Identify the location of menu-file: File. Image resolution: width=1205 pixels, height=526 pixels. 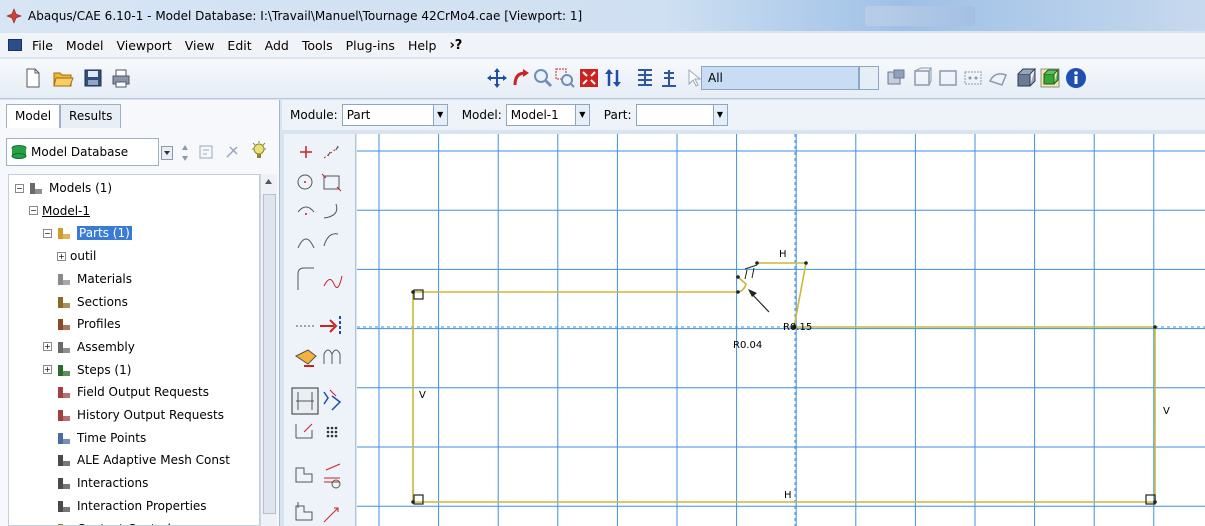
(42, 45).